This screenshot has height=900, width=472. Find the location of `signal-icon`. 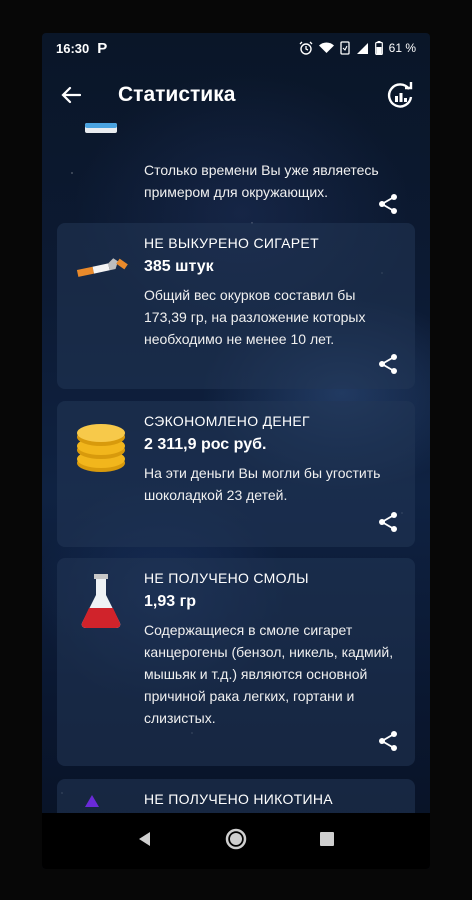

signal-icon is located at coordinates (362, 48).